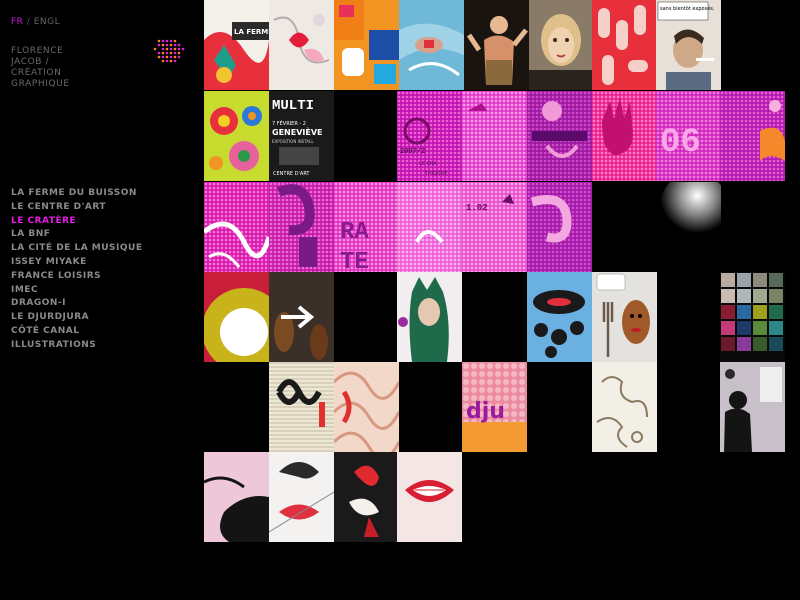  Describe the element at coordinates (301, 317) in the screenshot. I see `thumbnail-cello-arrow-photo` at that location.